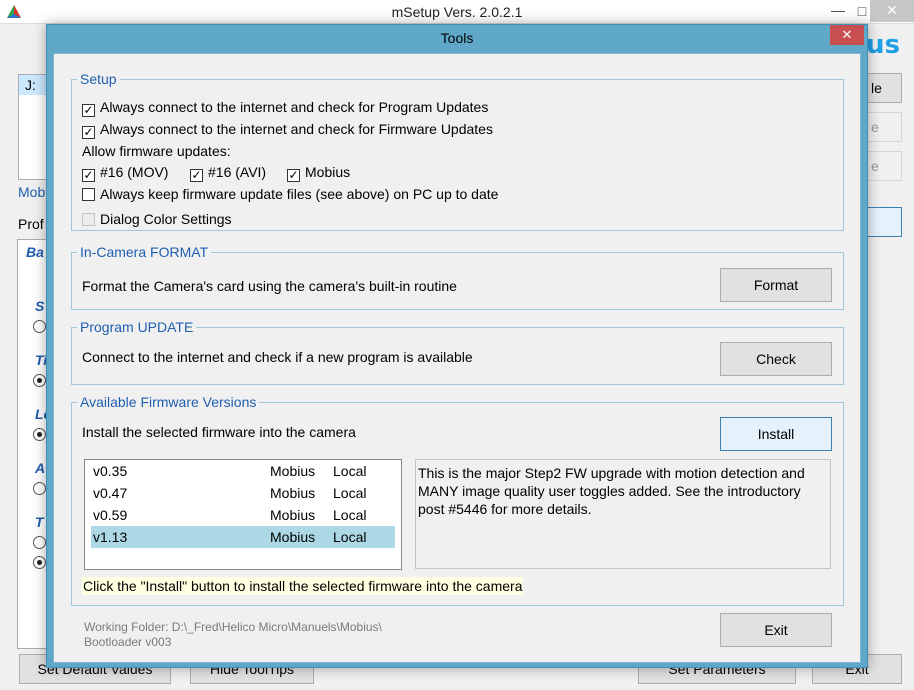 The image size is (914, 690). I want to click on program-update-group-title: Program UPDATE, so click(137, 327).